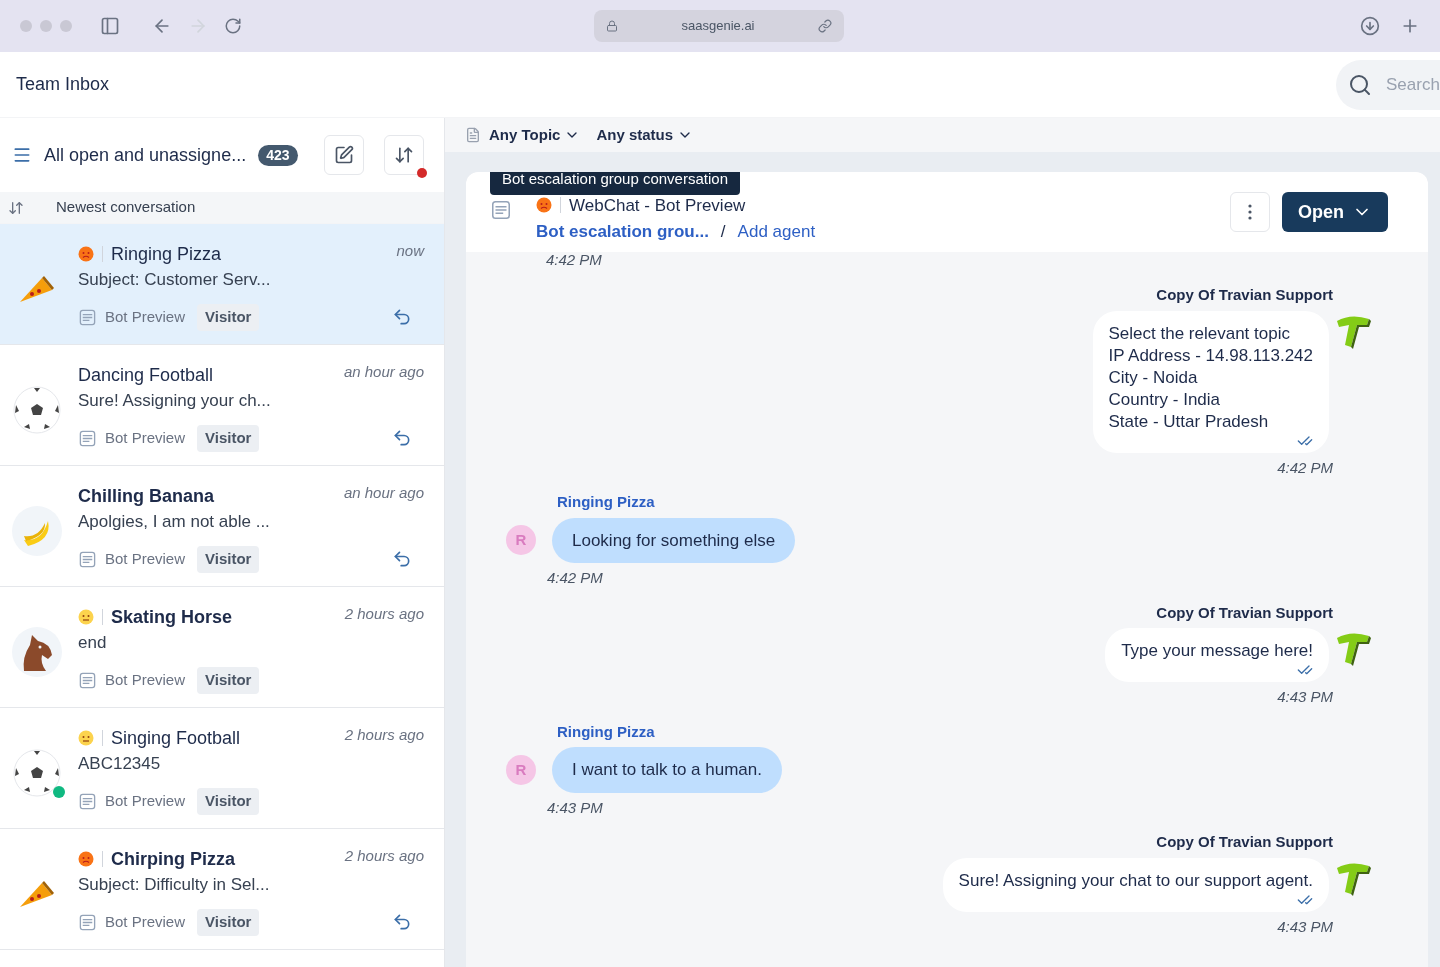 The image size is (1440, 967). Describe the element at coordinates (535, 135) in the screenshot. I see `filter-dropdown: Any Topic` at that location.